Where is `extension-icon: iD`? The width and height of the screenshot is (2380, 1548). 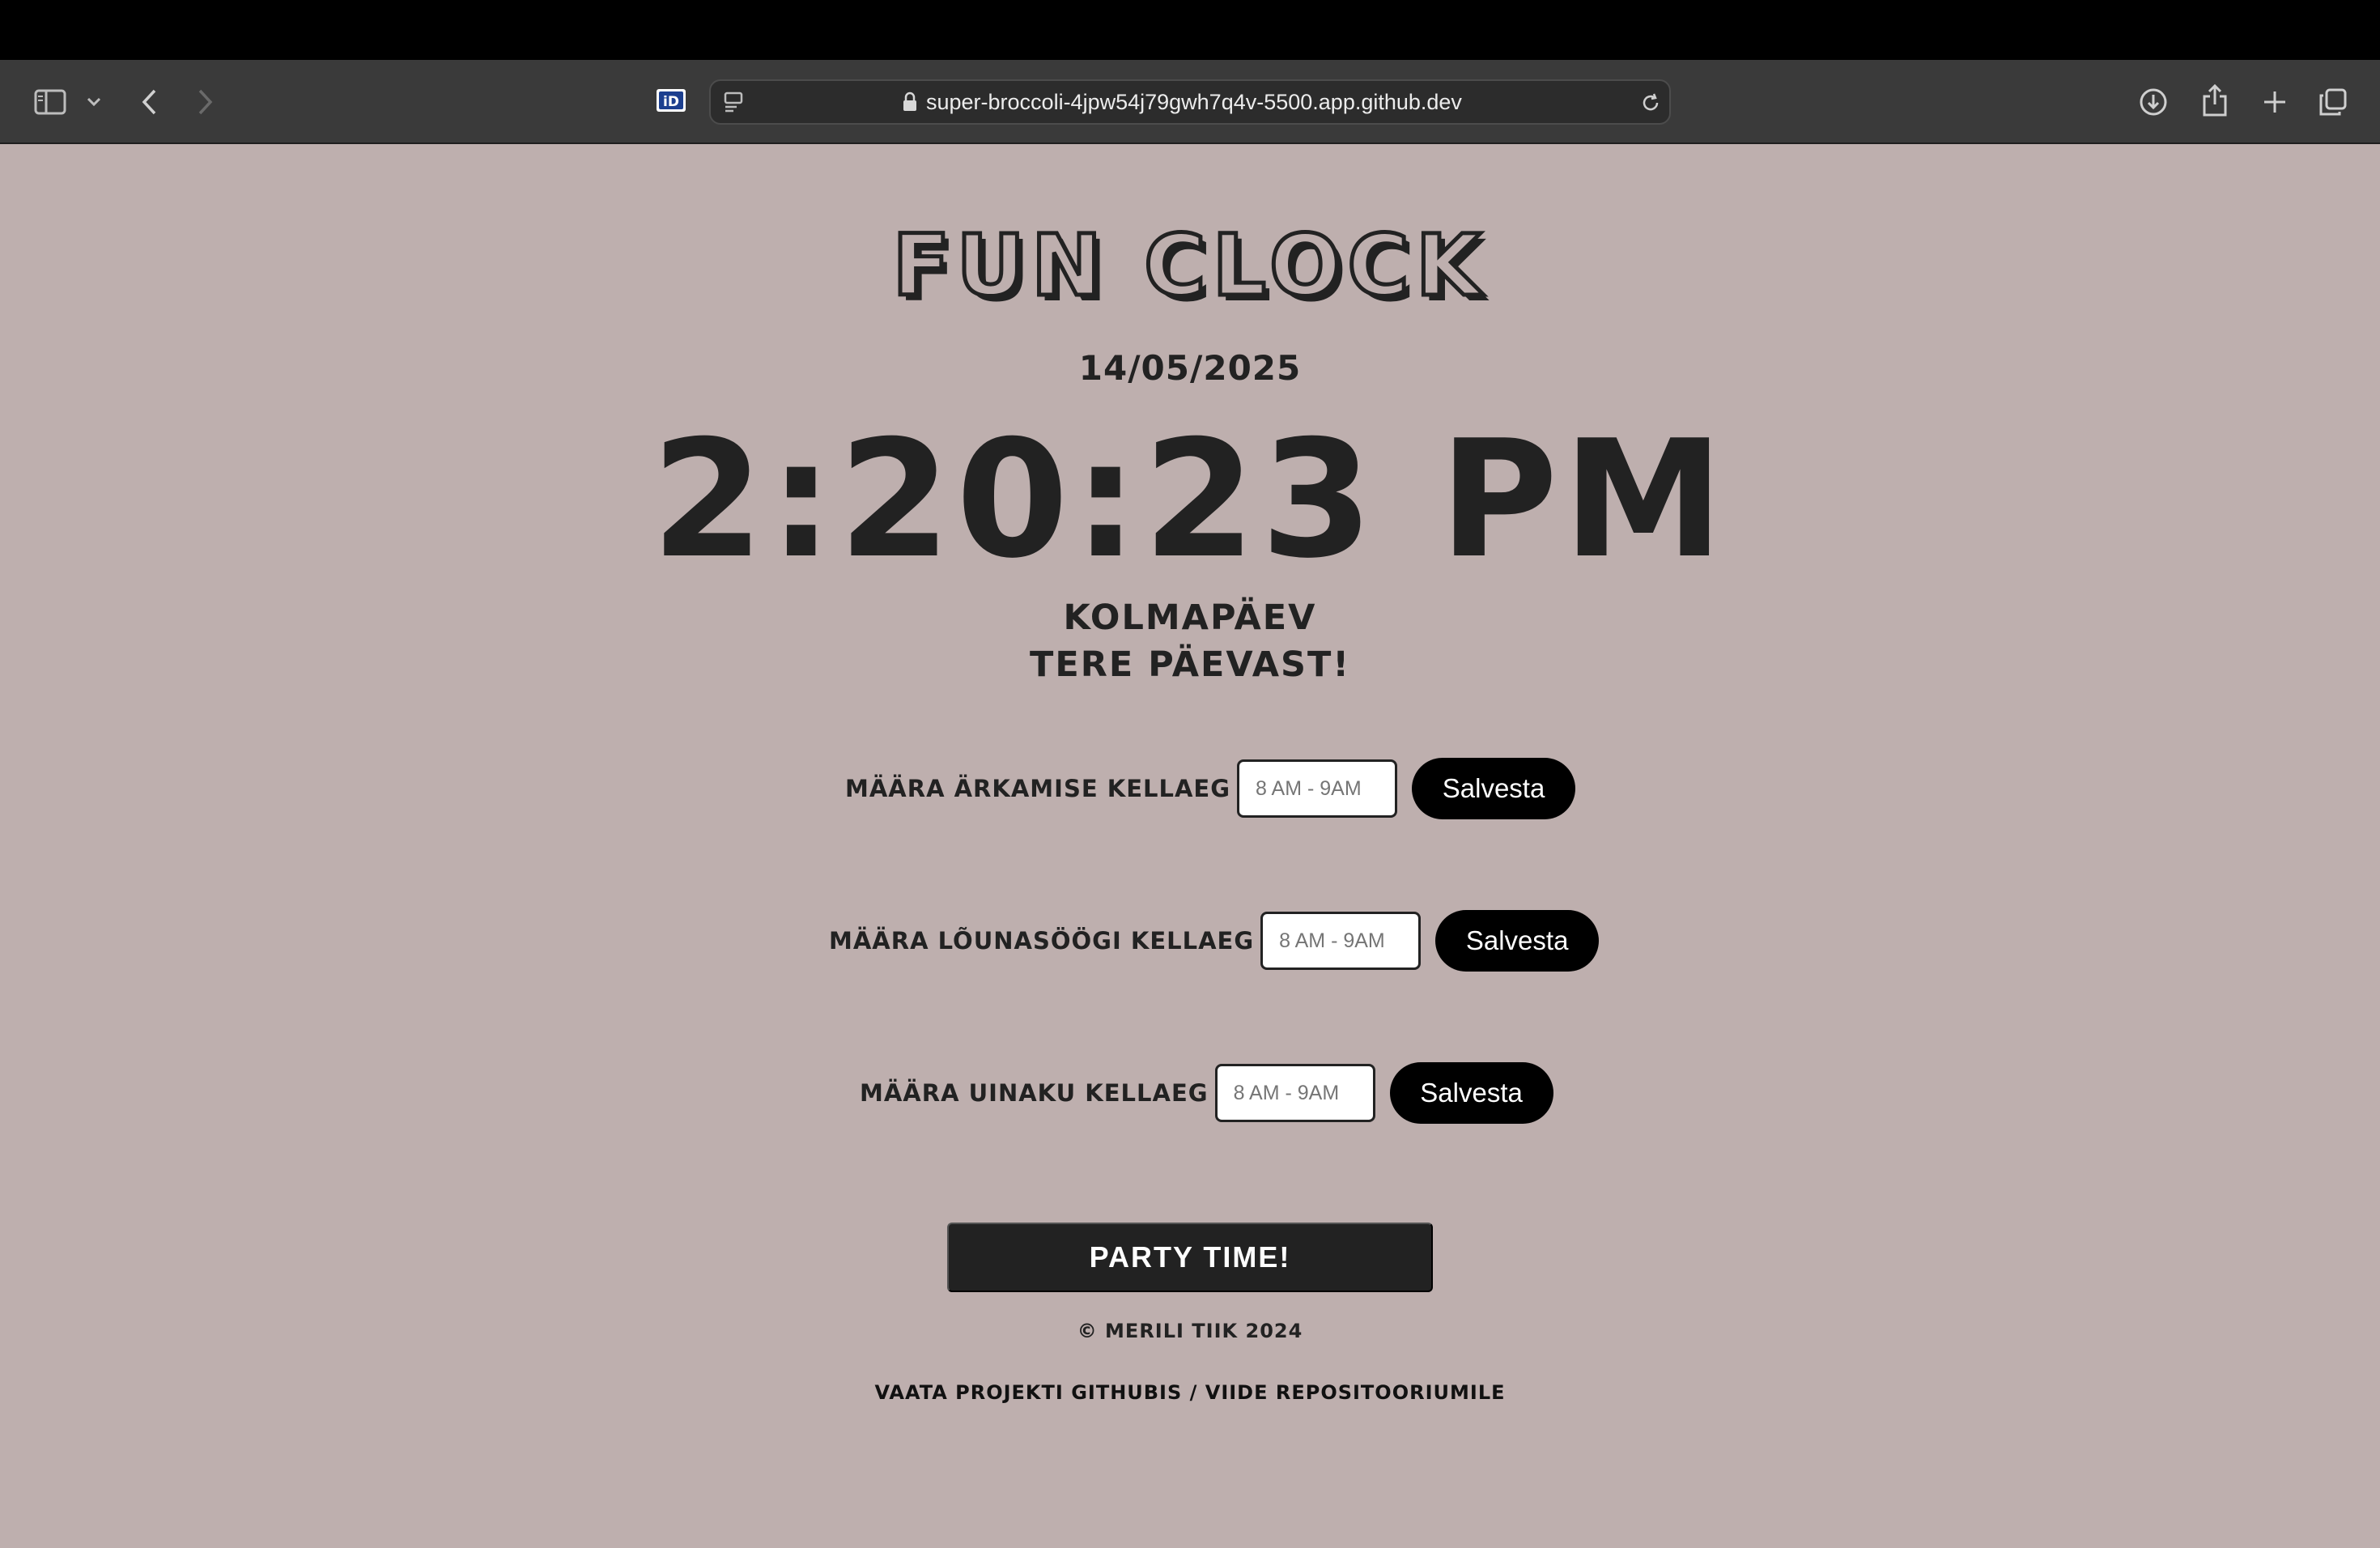 extension-icon: iD is located at coordinates (671, 100).